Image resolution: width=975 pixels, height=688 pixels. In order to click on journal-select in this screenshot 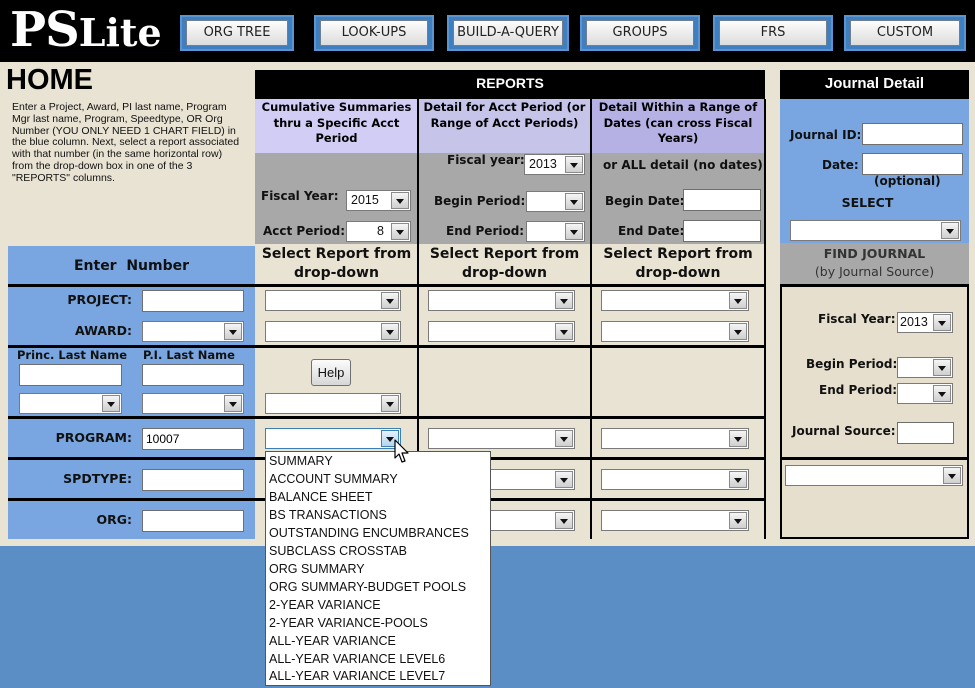, I will do `click(875, 230)`.